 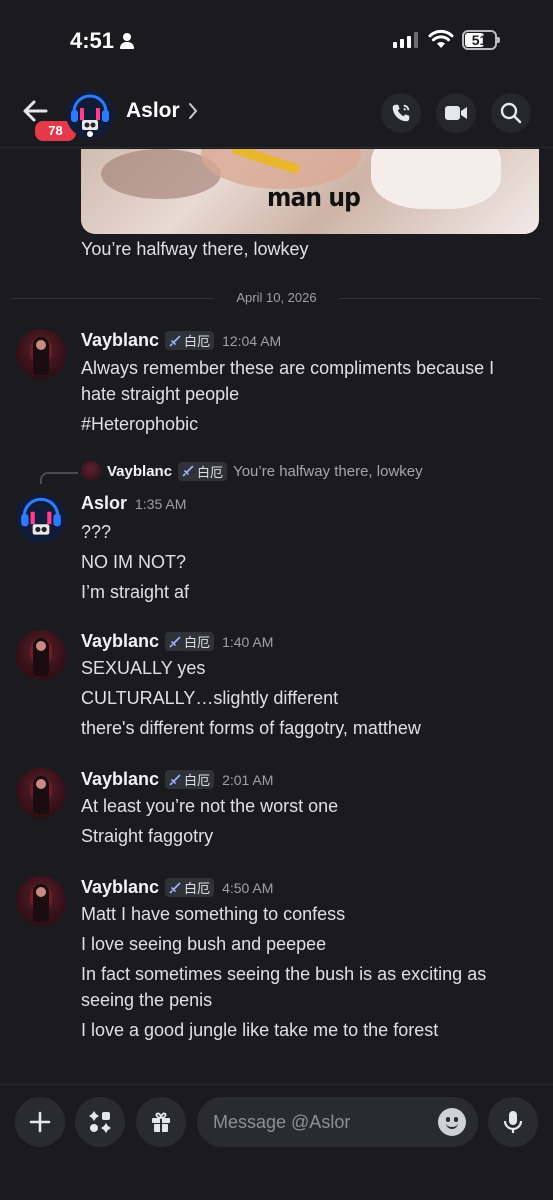 I want to click on username: Aslor, so click(x=104, y=503).